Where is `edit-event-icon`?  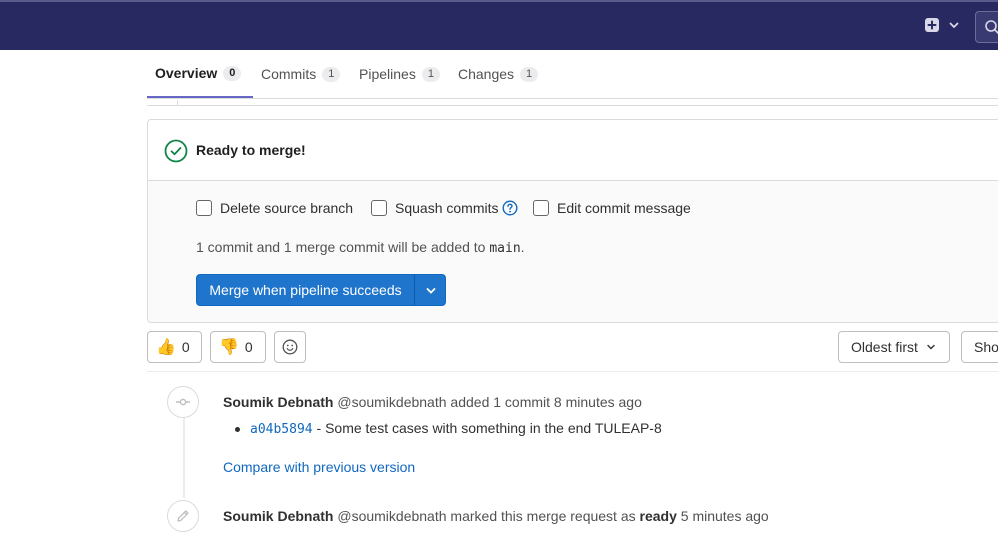
edit-event-icon is located at coordinates (183, 516).